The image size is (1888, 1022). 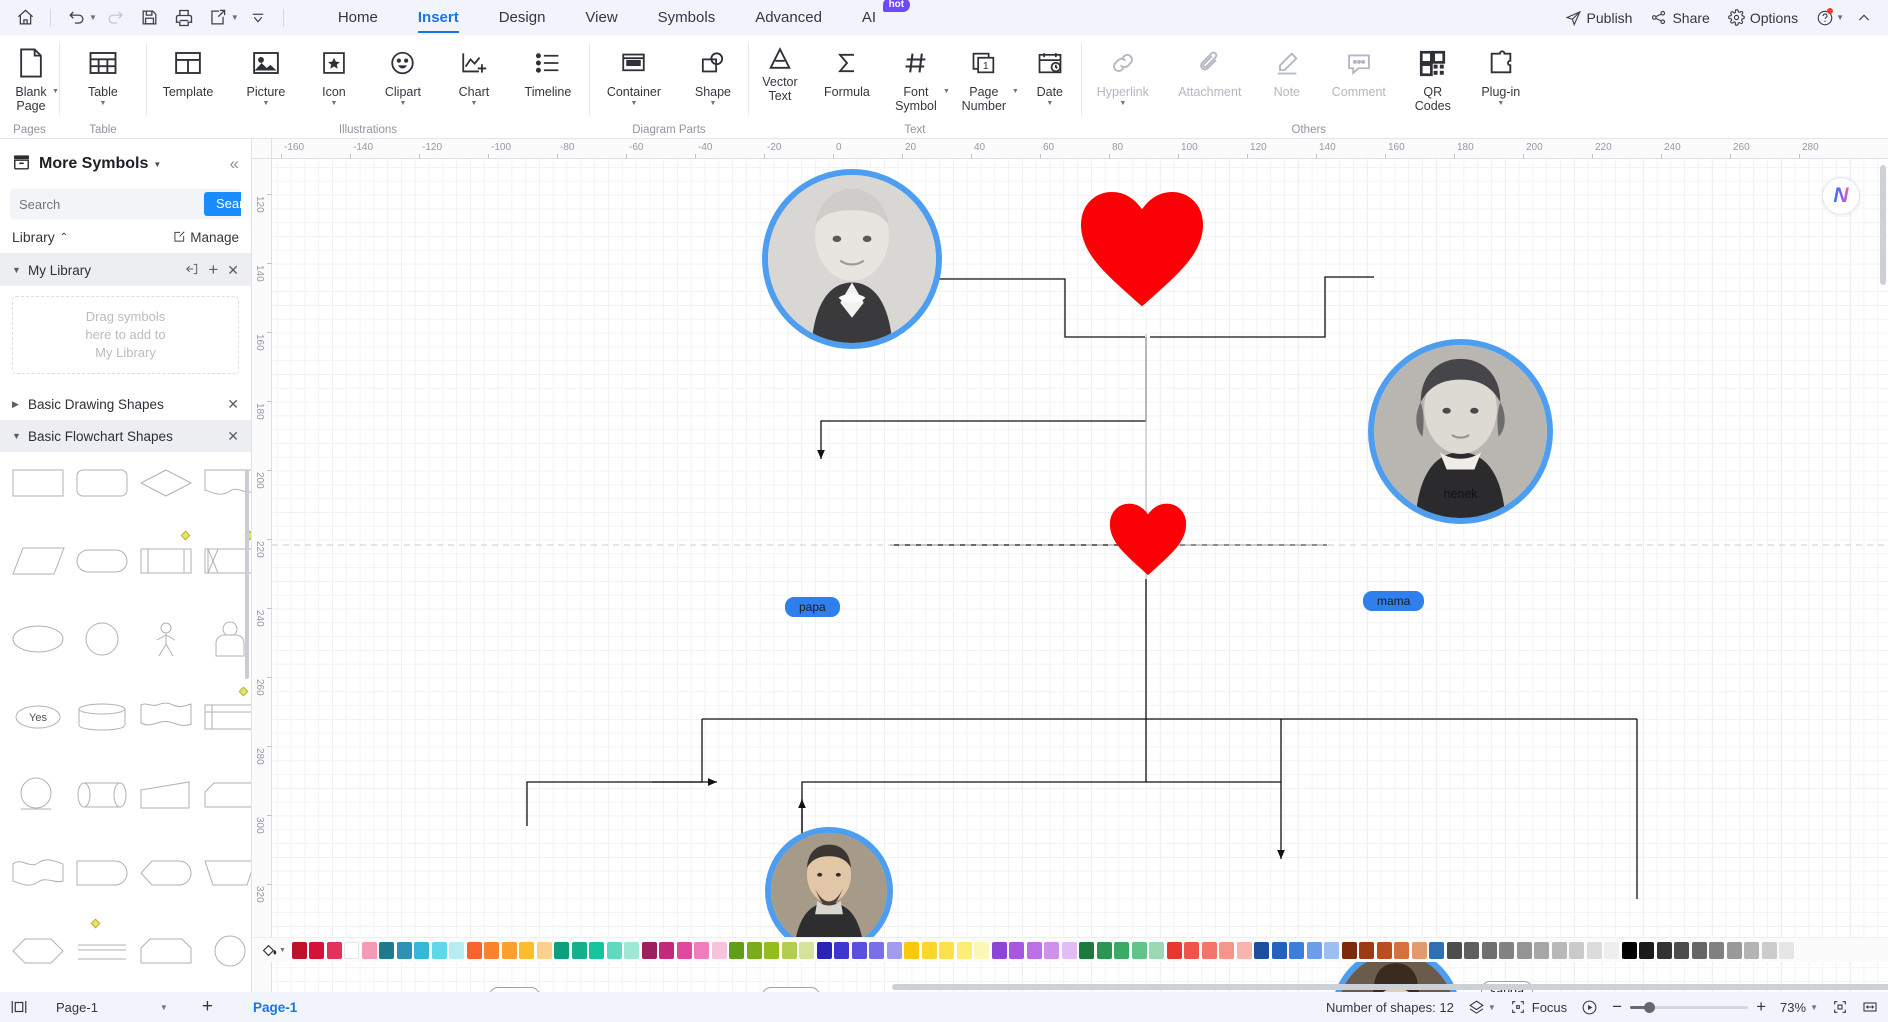 What do you see at coordinates (1501, 79) in the screenshot?
I see `plugin-button: Plug-in ▼` at bounding box center [1501, 79].